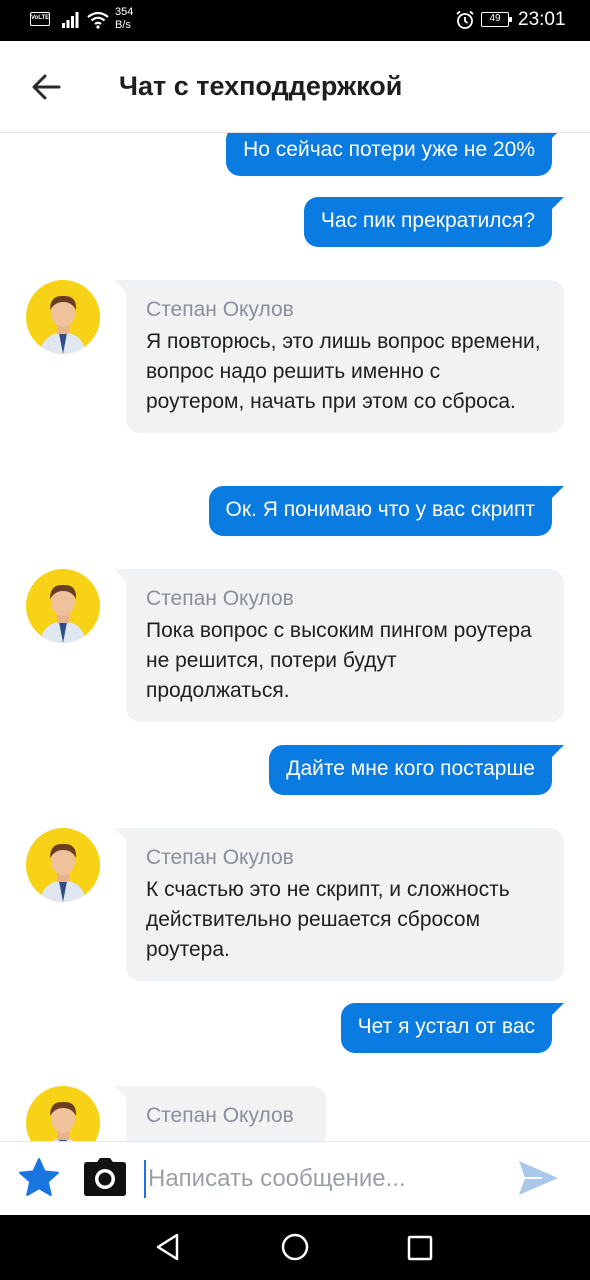 The height and width of the screenshot is (1280, 590). I want to click on app-bar: Чат с техподдержкой, so click(295, 87).